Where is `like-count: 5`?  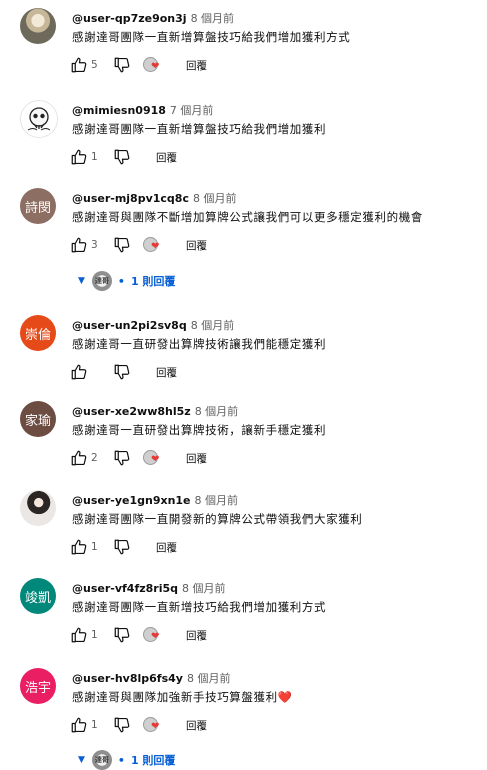
like-count: 5 is located at coordinates (94, 65).